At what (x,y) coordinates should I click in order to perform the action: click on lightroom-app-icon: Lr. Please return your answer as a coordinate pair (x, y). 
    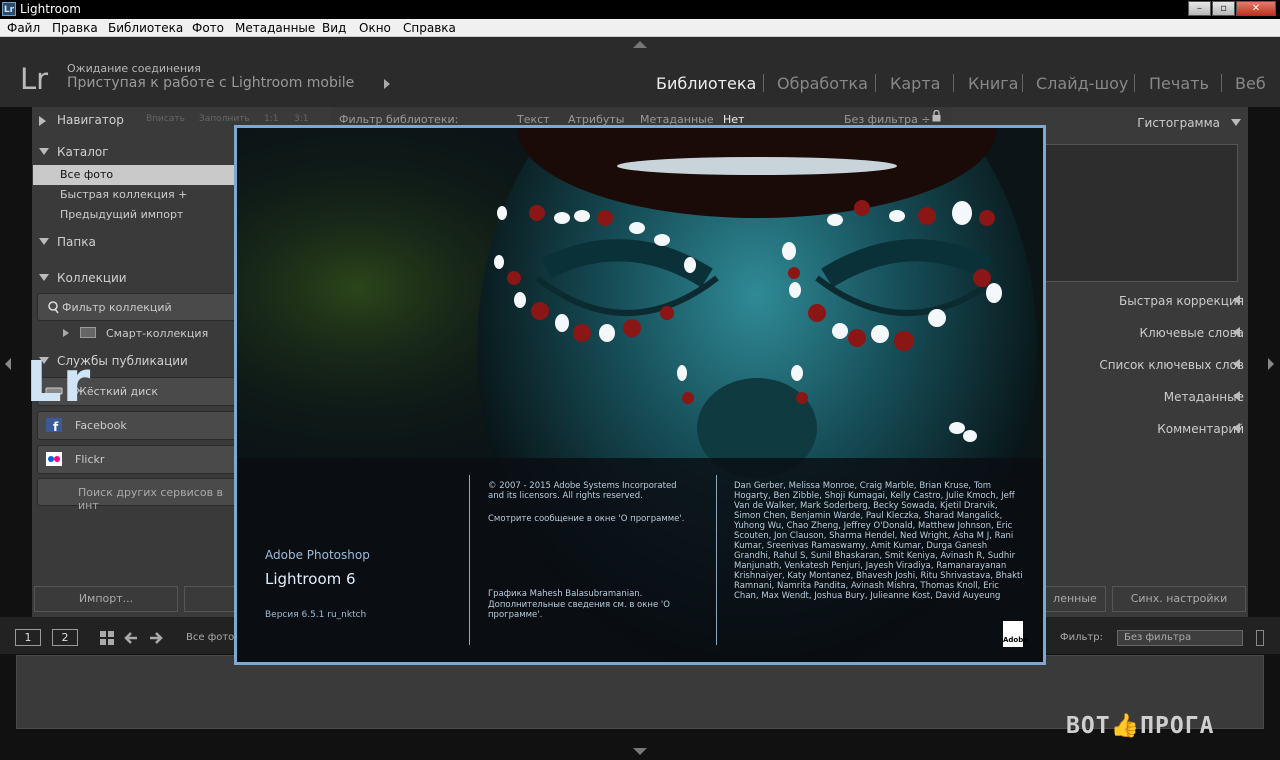
    Looking at the image, I should click on (9, 9).